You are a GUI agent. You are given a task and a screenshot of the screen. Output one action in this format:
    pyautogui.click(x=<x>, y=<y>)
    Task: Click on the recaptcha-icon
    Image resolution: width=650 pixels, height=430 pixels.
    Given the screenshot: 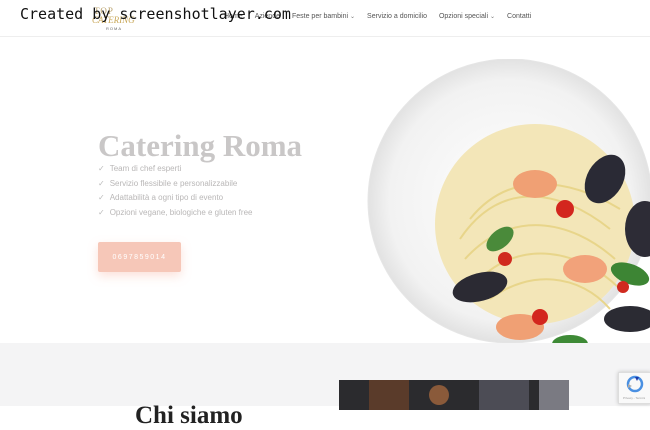 What is the action you would take?
    pyautogui.click(x=635, y=384)
    